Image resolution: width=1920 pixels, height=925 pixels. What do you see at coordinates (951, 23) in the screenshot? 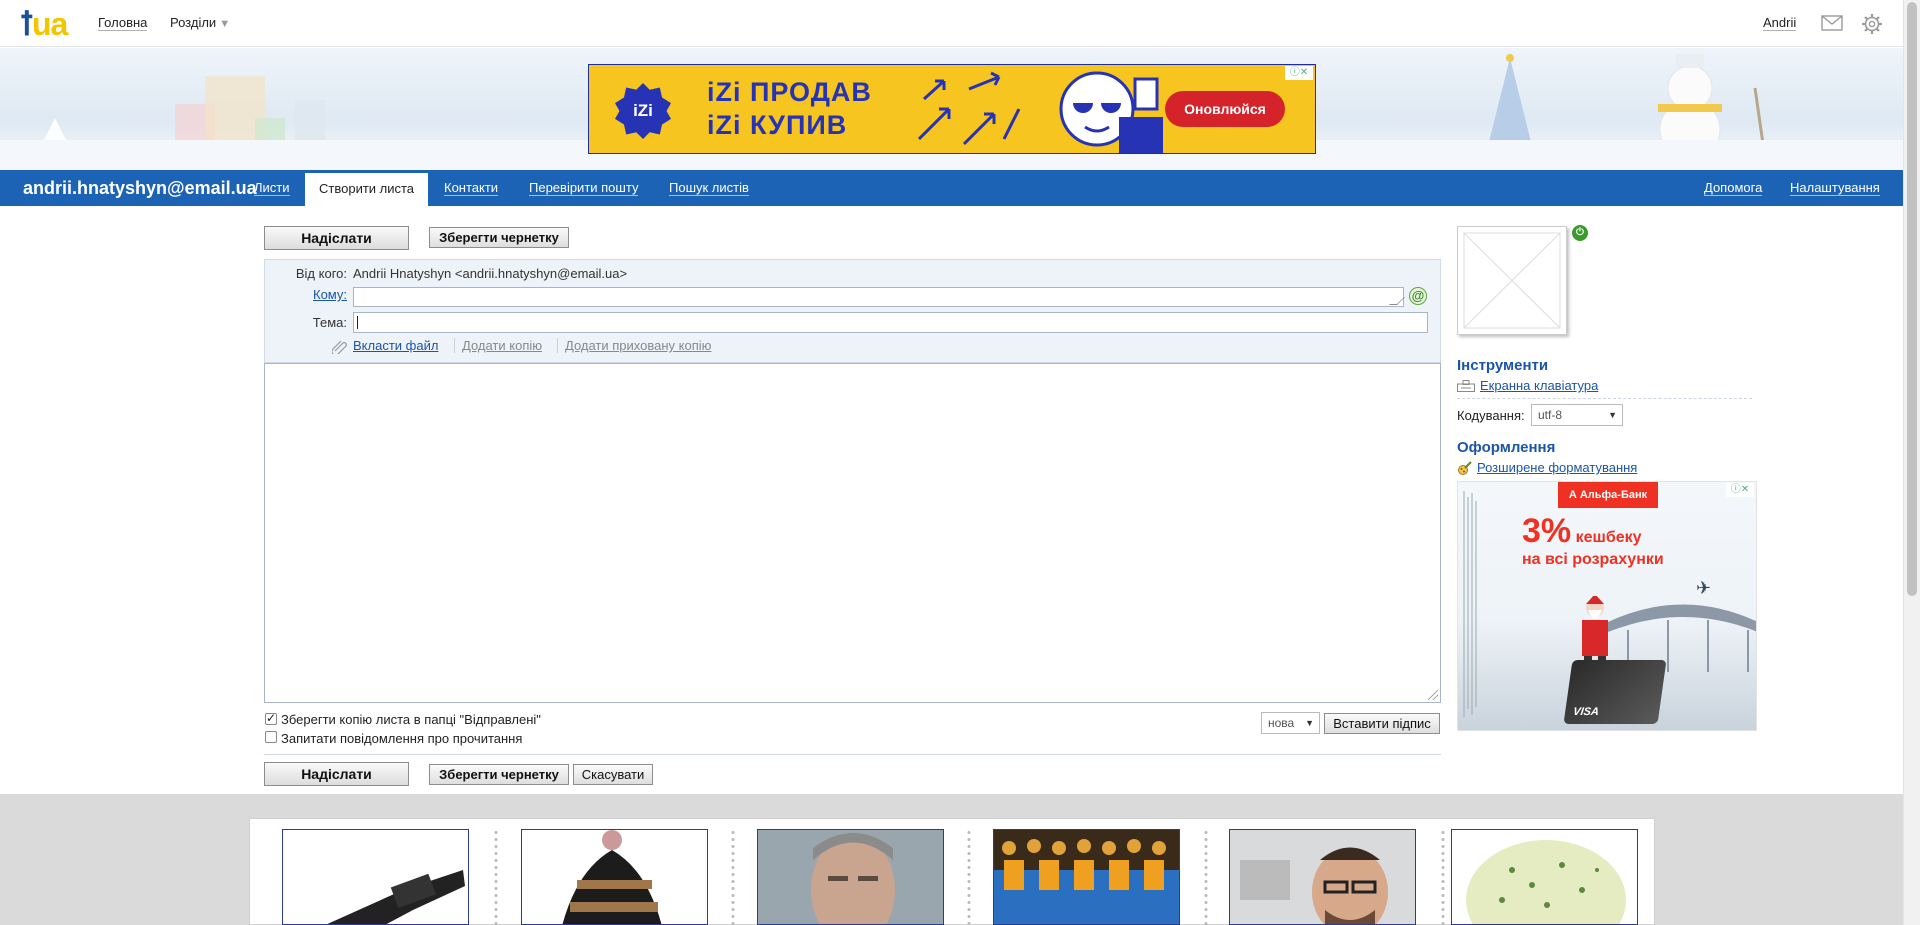
I see `top-bar: ꝉ ua Головна Розділи ▼ Andrii` at bounding box center [951, 23].